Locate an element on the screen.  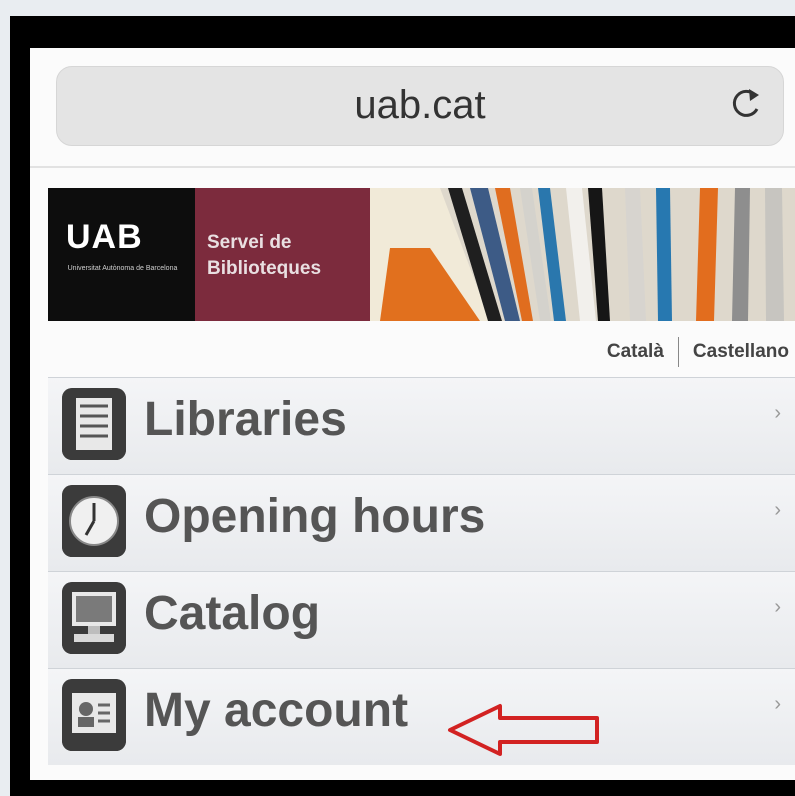
computer-icon is located at coordinates (94, 618).